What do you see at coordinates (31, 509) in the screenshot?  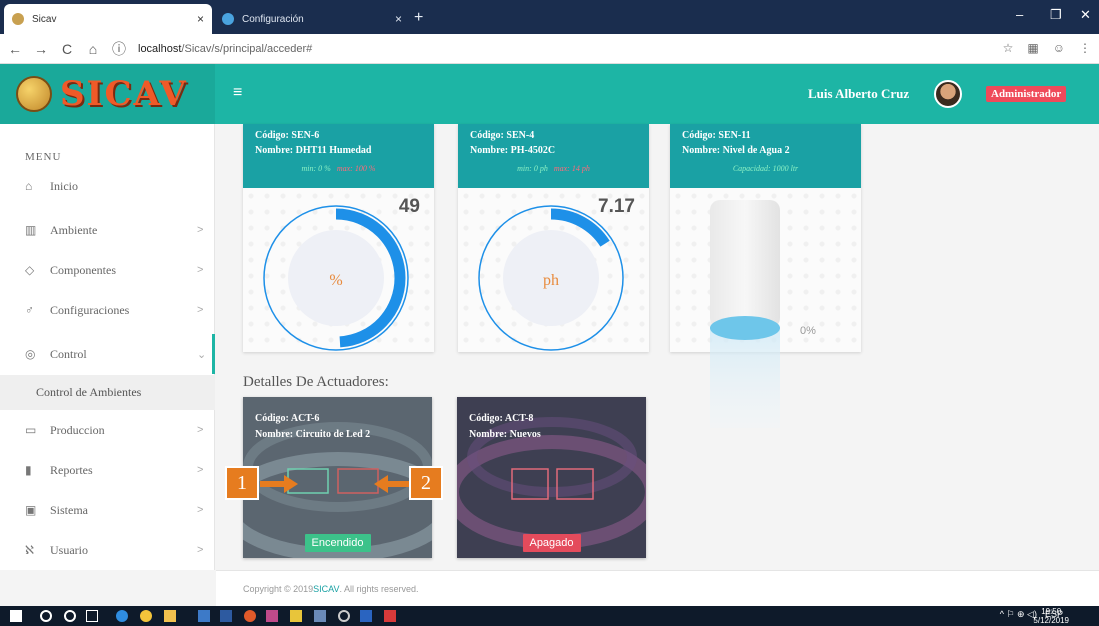 I see `system-icon: ▣` at bounding box center [31, 509].